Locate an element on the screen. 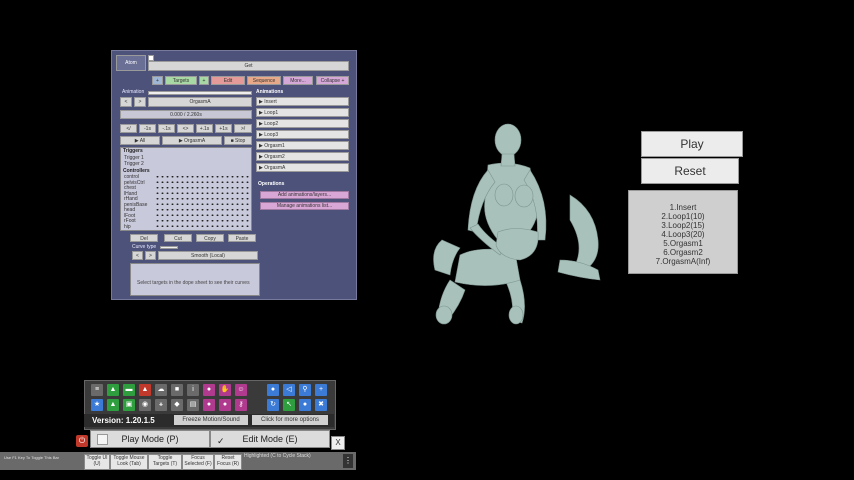  animation-item-insert: ▶ Insert is located at coordinates (302, 101).